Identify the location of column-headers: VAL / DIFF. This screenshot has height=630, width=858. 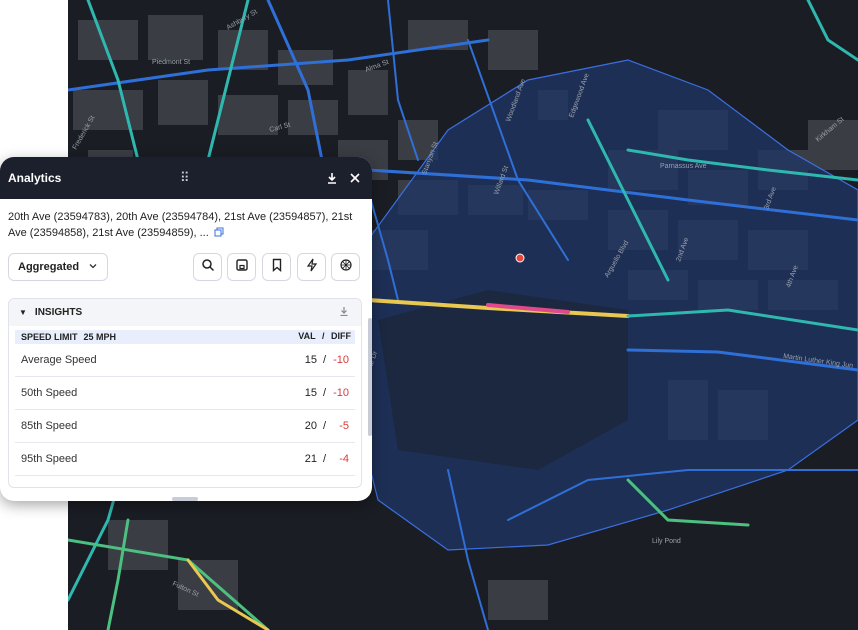
(324, 336).